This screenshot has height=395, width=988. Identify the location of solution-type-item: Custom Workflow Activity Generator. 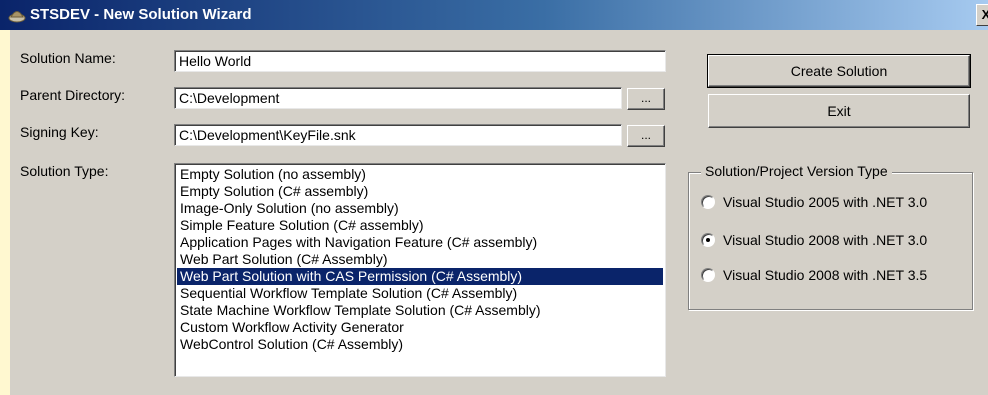
(420, 327).